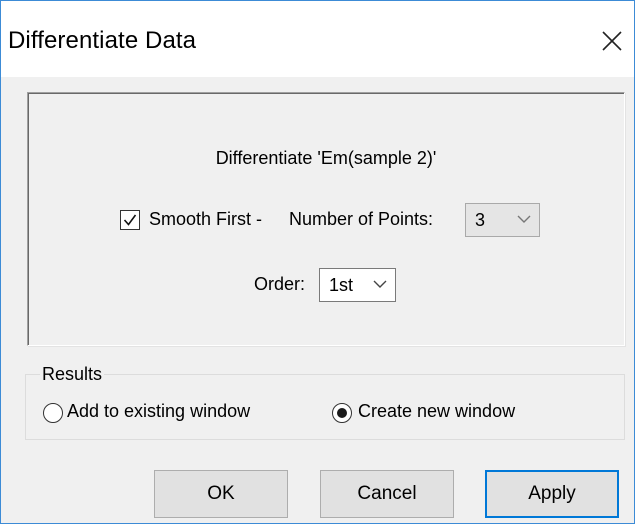 The image size is (635, 524). I want to click on smooth-first-checkbox, so click(130, 220).